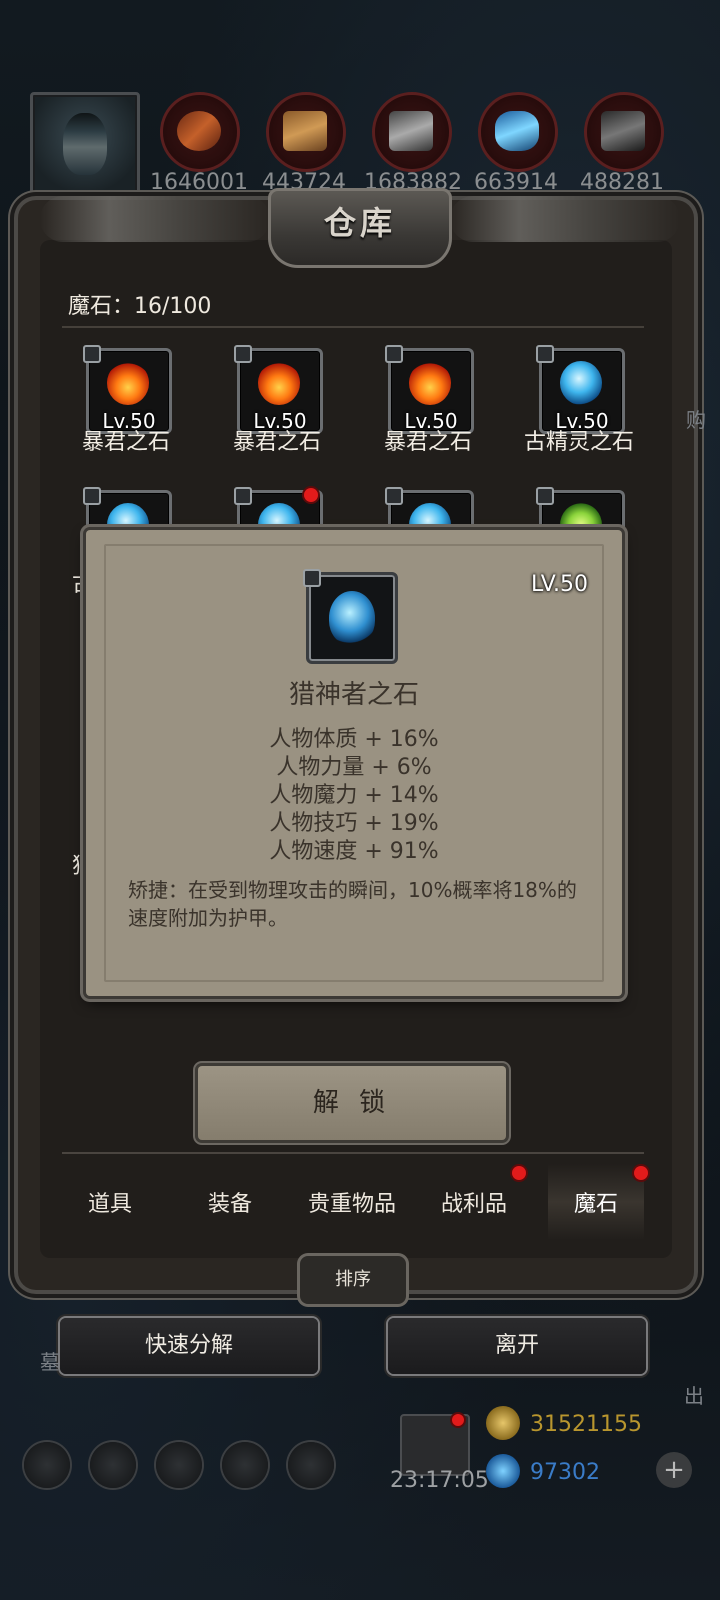 This screenshot has width=720, height=1600. What do you see at coordinates (276, 442) in the screenshot?
I see `slot-name-2: 暴君之石` at bounding box center [276, 442].